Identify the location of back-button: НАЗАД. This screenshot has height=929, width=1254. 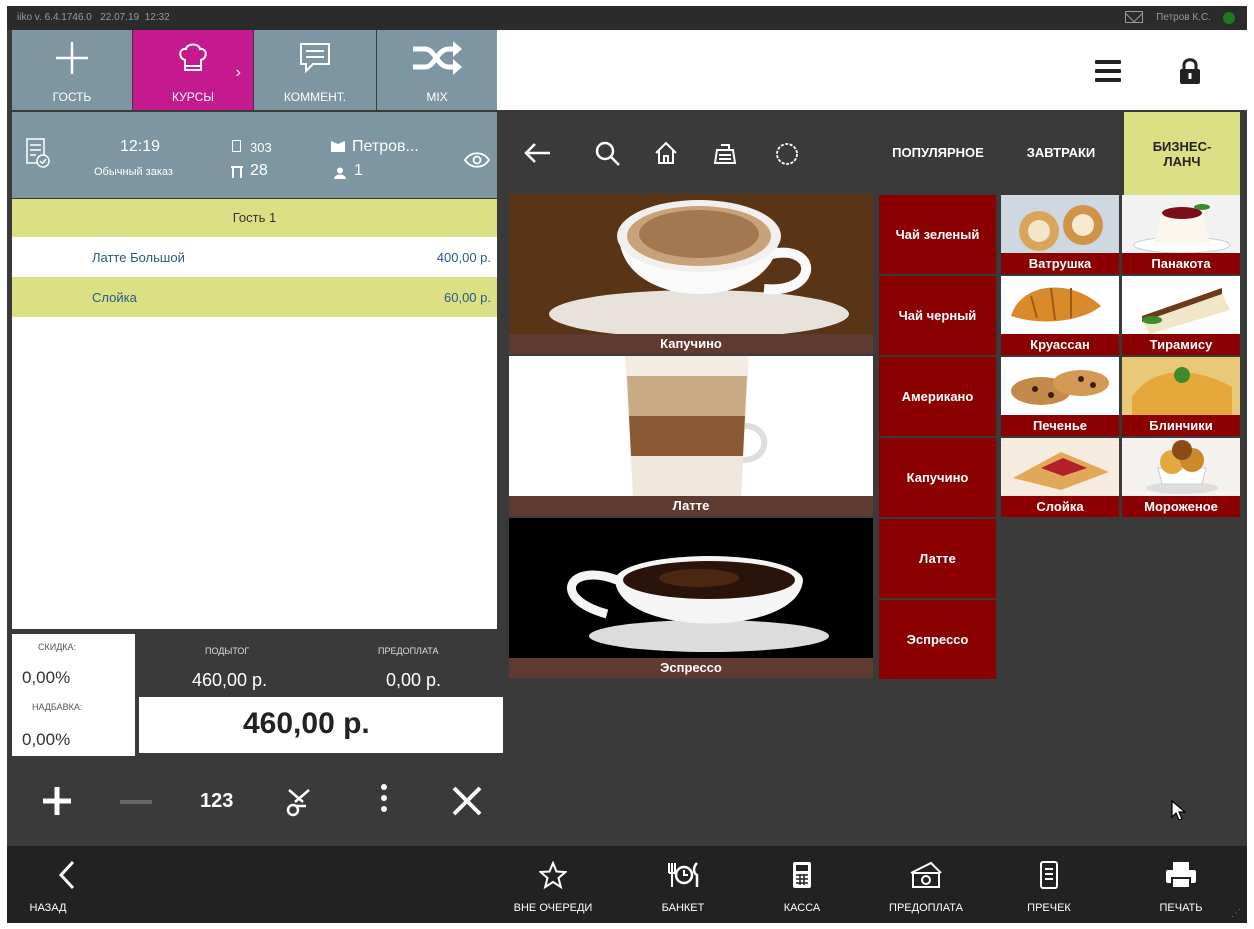
(67, 884).